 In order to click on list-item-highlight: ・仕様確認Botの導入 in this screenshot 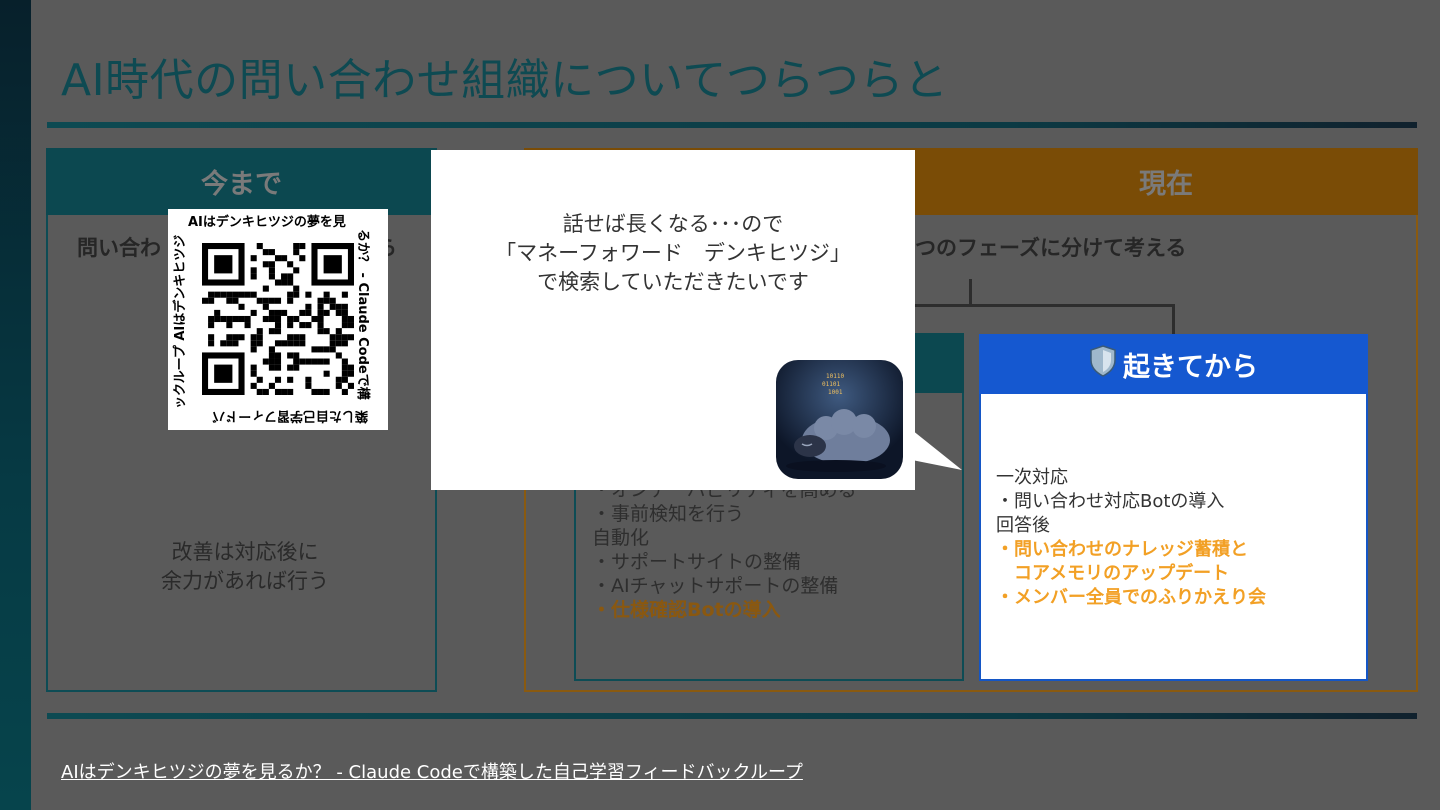, I will do `click(686, 610)`.